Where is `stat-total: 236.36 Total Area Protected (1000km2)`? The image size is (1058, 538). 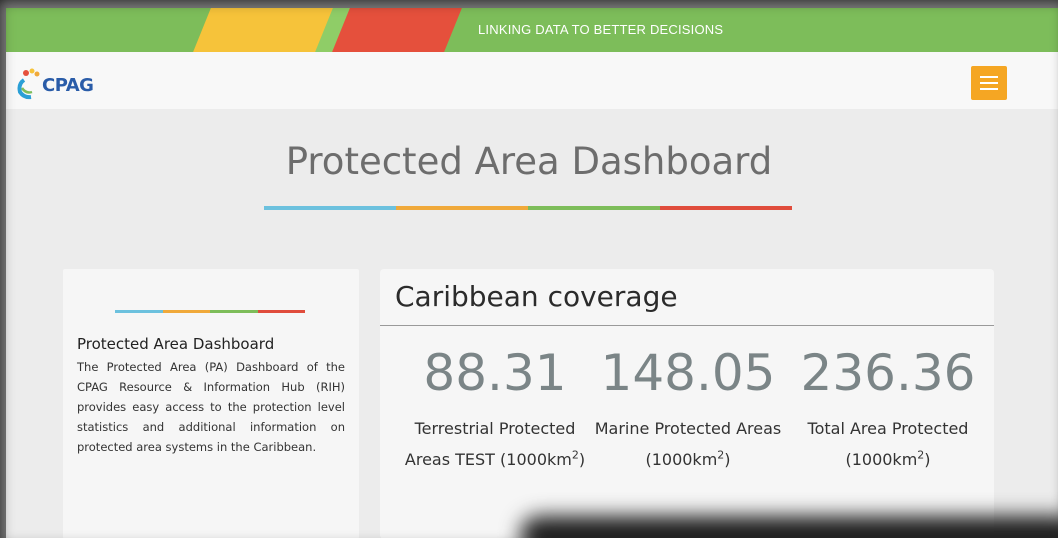 stat-total: 236.36 Total Area Protected (1000km2) is located at coordinates (888, 409).